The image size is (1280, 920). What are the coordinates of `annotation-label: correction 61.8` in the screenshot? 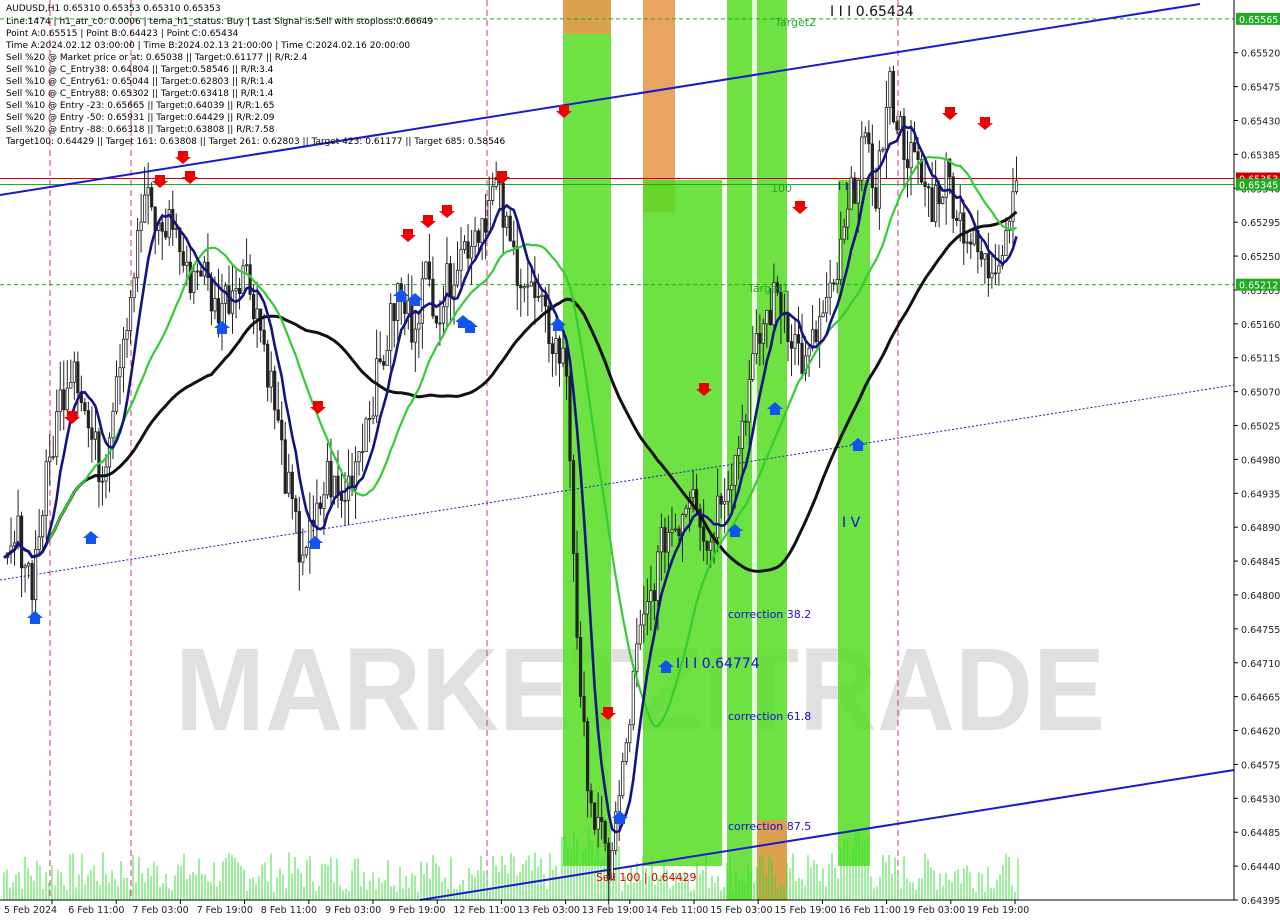 It's located at (769, 716).